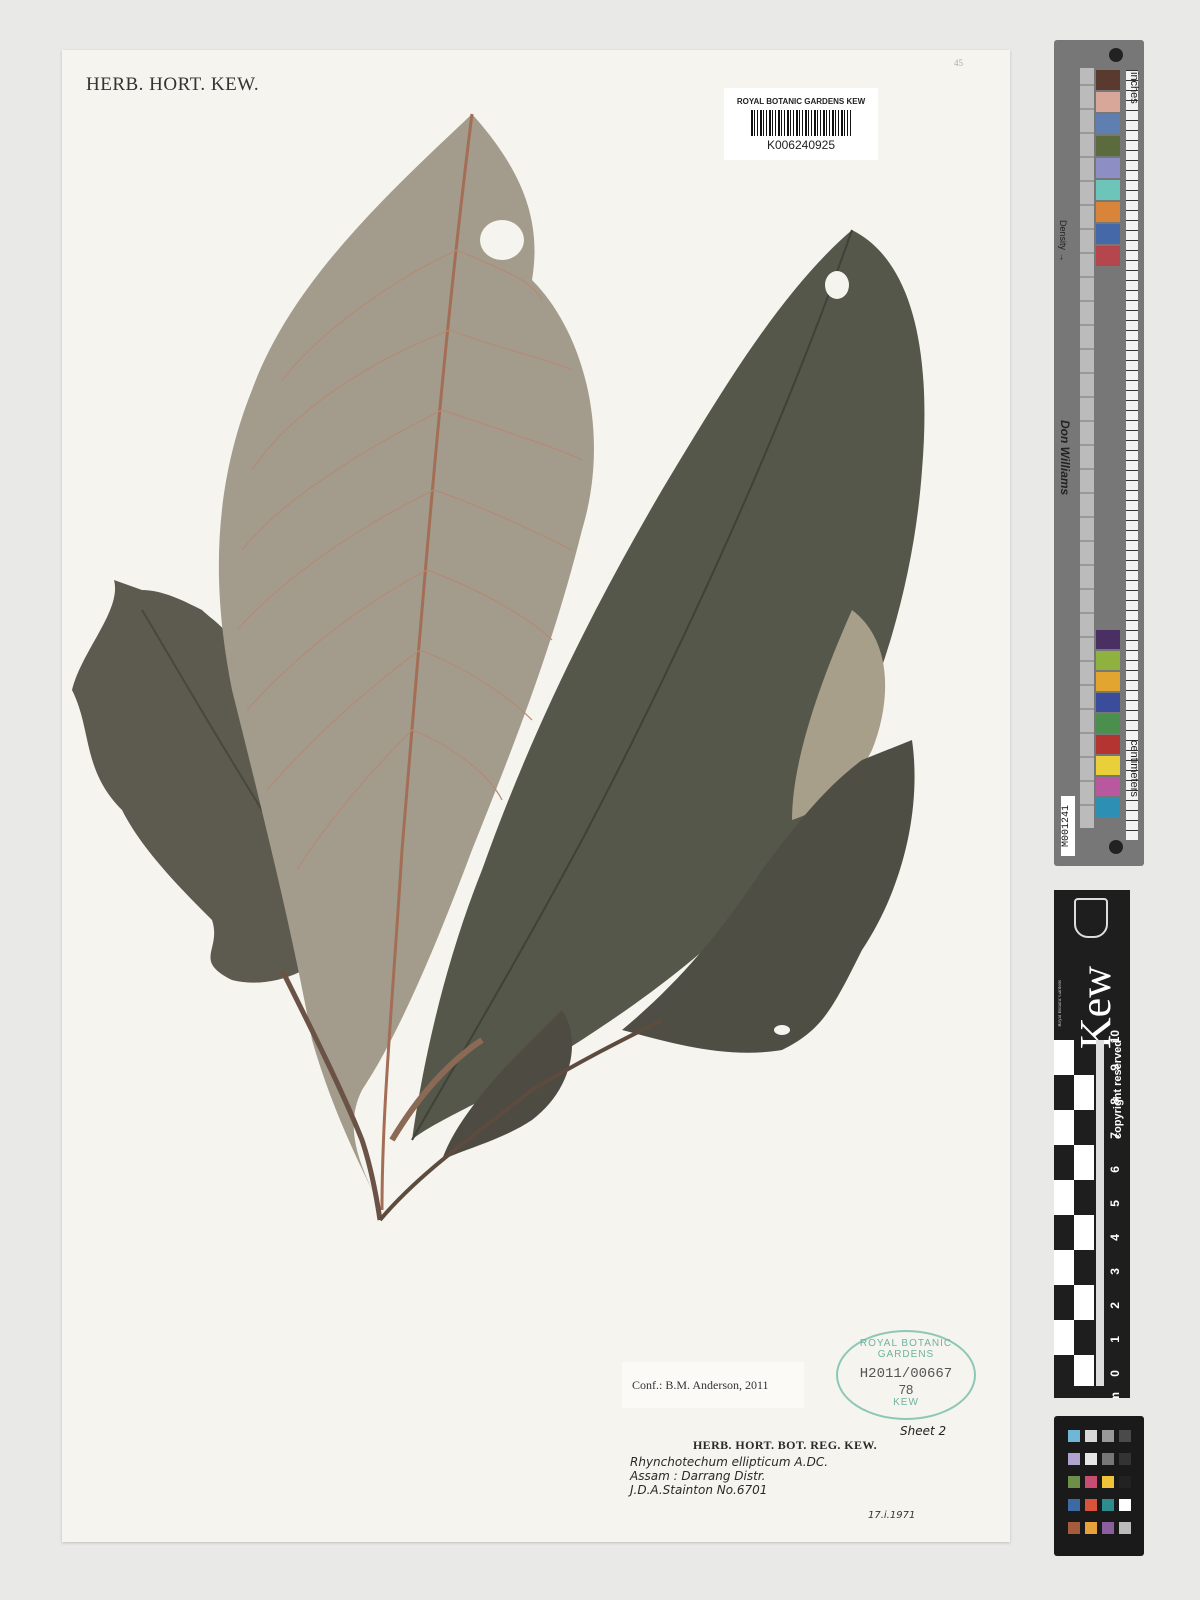 Image resolution: width=1200 pixels, height=1600 pixels. I want to click on scale-id-code: M001241, so click(1068, 826).